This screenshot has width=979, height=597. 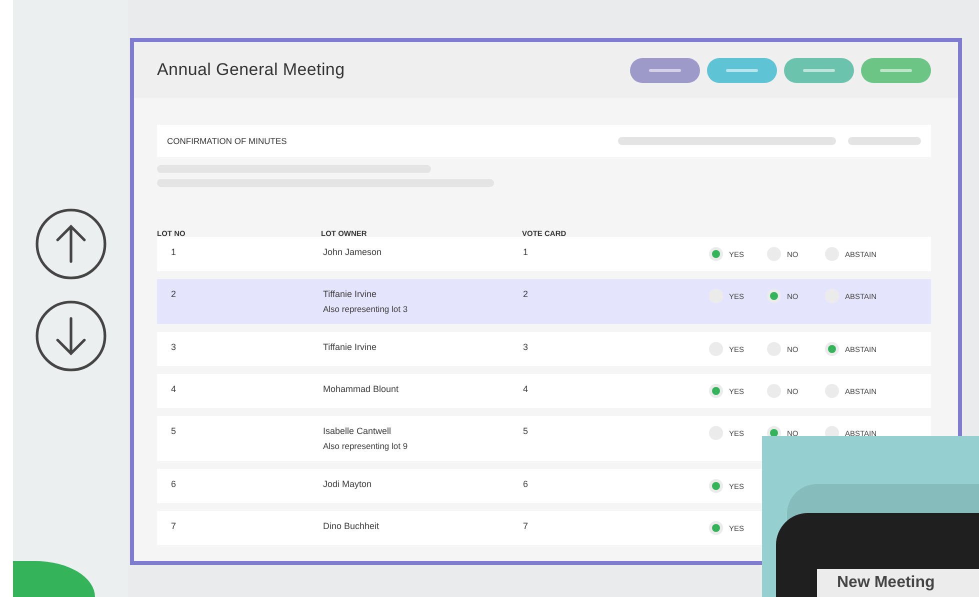 I want to click on lot-number: 4, so click(x=173, y=389).